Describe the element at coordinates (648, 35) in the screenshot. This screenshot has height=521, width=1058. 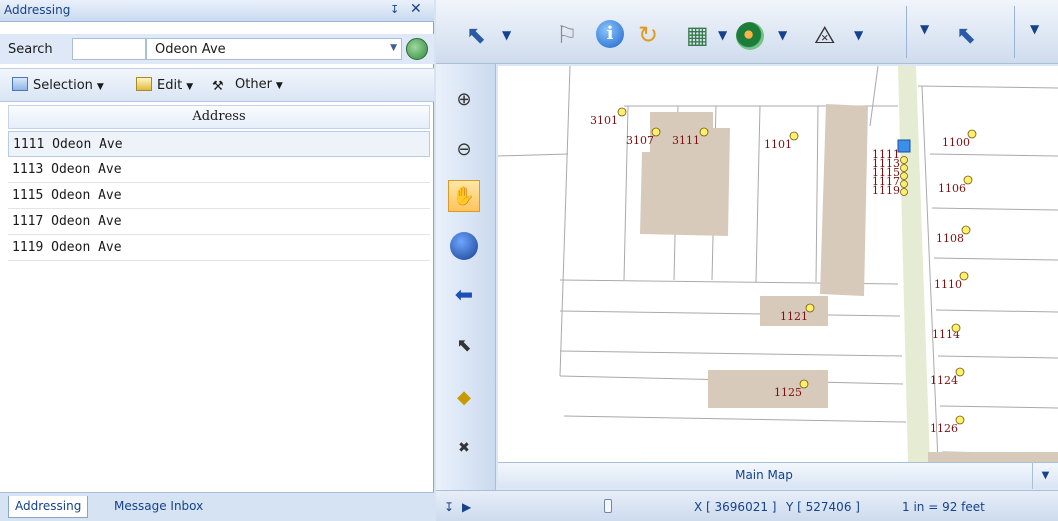
I see `refresh-icon: ↻` at that location.